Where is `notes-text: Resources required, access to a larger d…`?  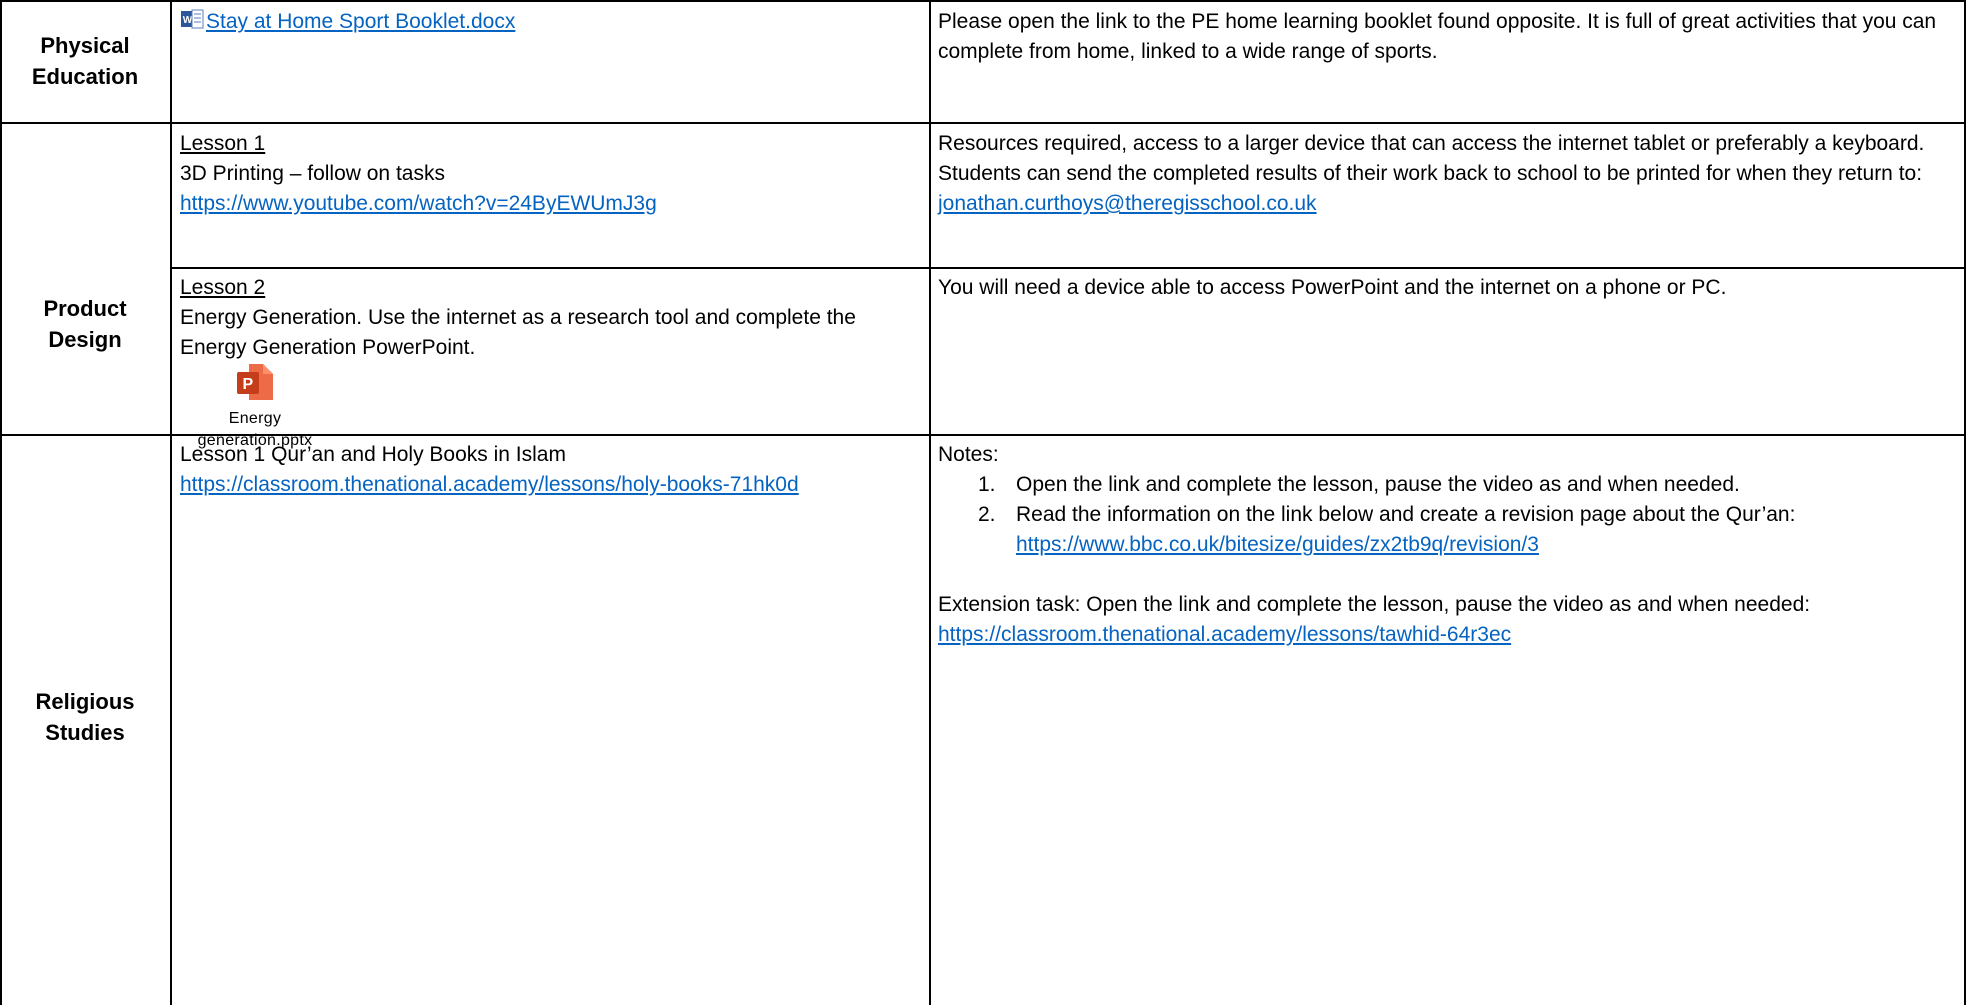
notes-text: Resources required, access to a larger d… is located at coordinates (1431, 158).